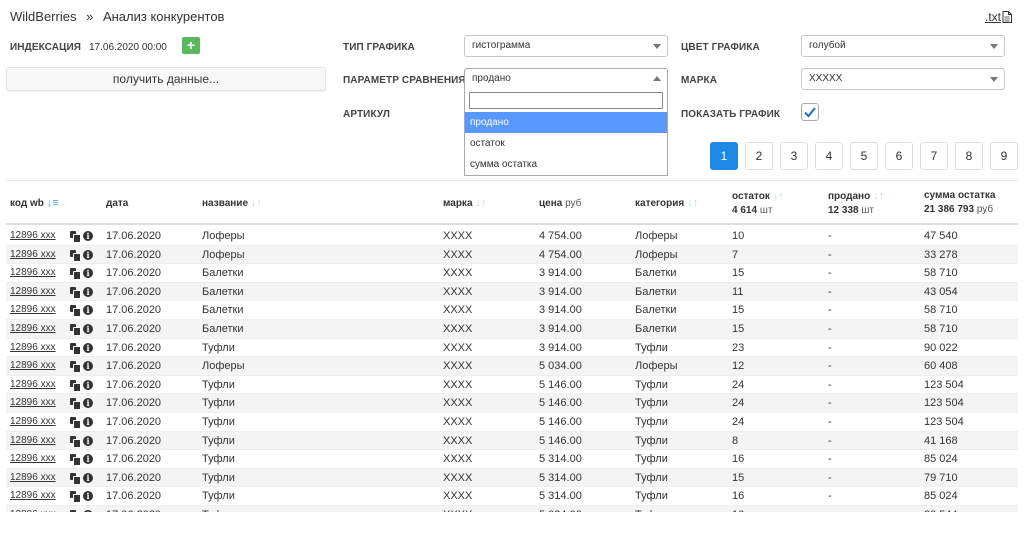 This screenshot has width=1024, height=547. What do you see at coordinates (566, 79) in the screenshot?
I see `compare-param-select: продано` at bounding box center [566, 79].